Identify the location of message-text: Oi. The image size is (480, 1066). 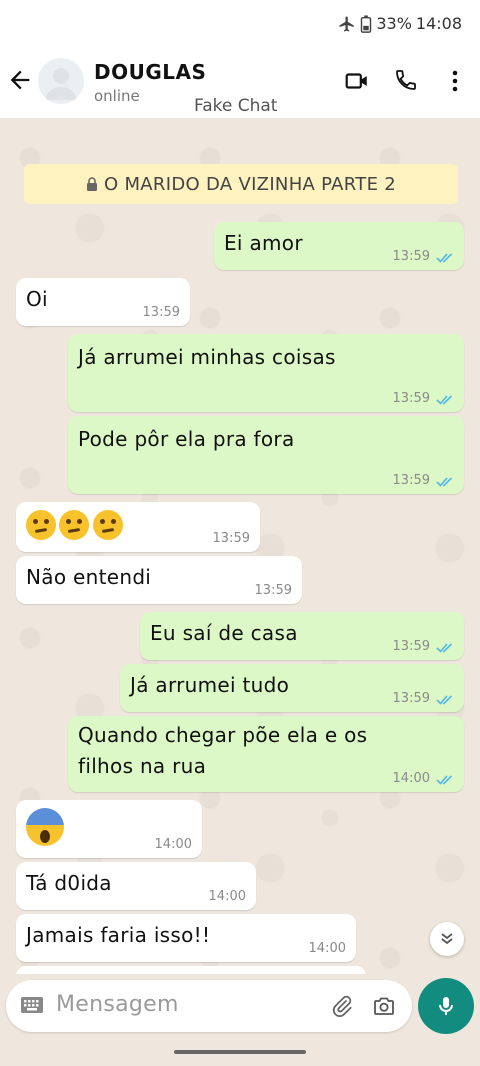
(37, 299).